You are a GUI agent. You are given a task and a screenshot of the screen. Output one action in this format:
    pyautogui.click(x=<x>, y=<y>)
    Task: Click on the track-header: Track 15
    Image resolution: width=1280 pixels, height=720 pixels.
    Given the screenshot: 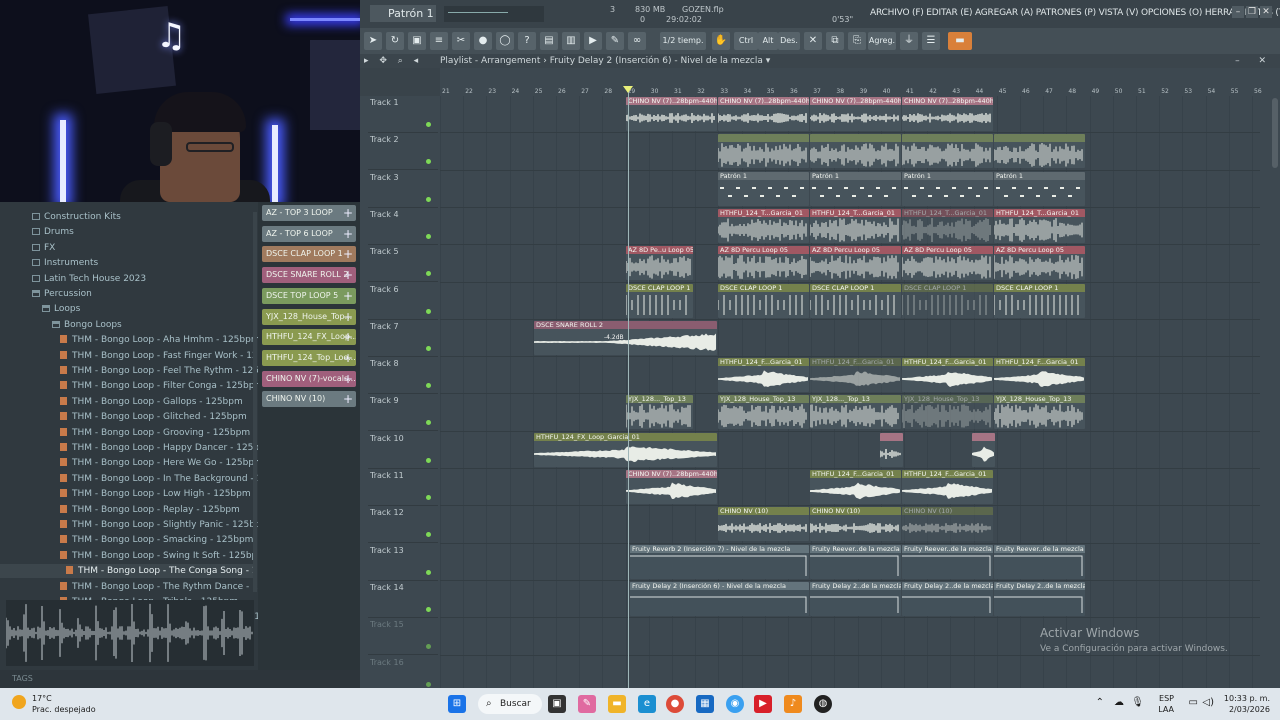 What is the action you would take?
    pyautogui.click(x=403, y=637)
    